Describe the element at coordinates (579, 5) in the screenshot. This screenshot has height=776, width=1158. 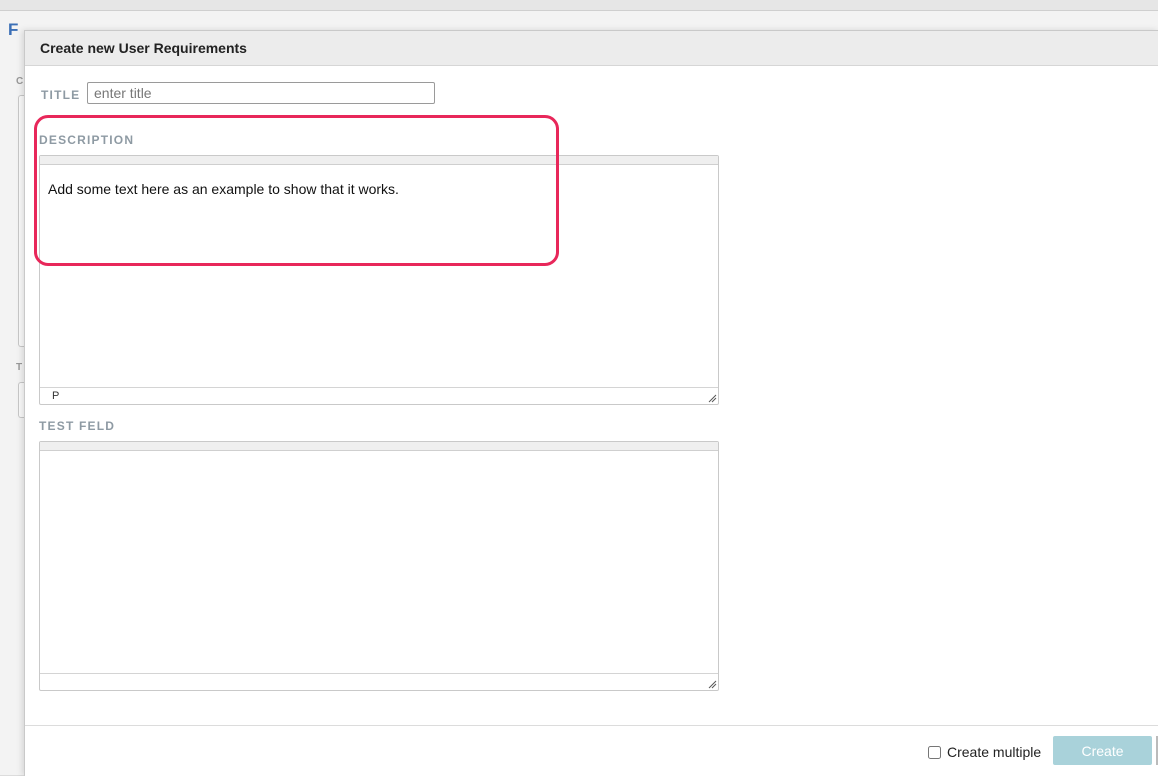
I see `app-top-bar` at that location.